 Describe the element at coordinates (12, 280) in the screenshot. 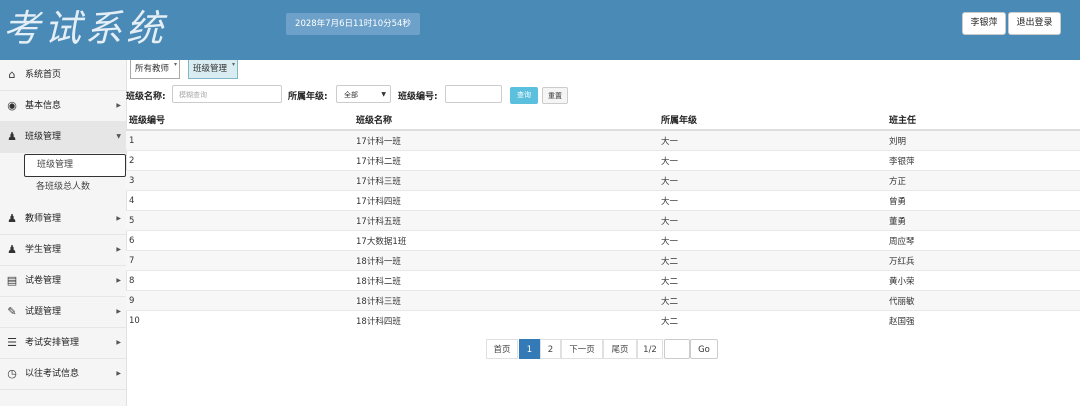

I see `paper-icon: ▤` at that location.